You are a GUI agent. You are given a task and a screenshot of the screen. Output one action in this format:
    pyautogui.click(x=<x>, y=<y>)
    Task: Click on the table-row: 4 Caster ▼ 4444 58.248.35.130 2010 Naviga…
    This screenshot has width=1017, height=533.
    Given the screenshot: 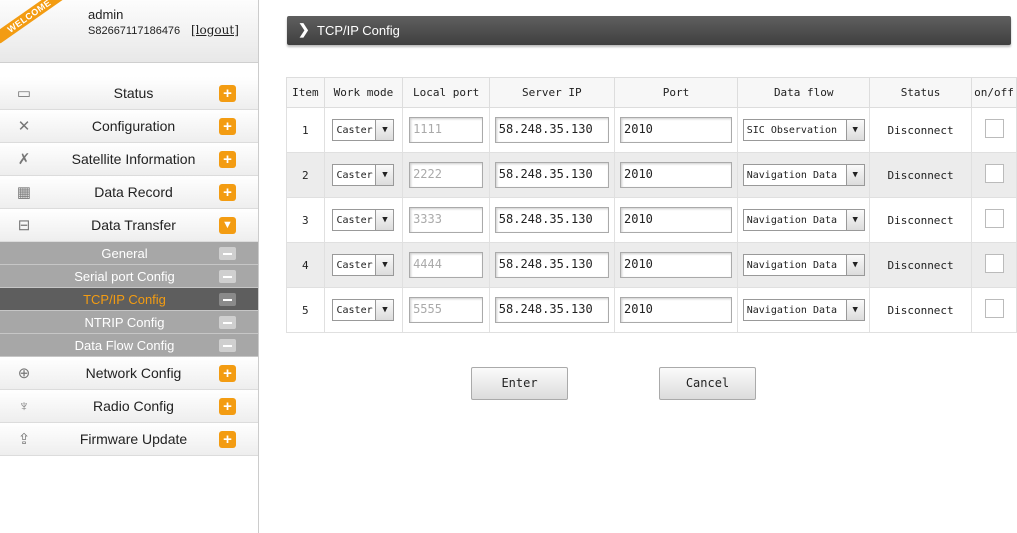 What is the action you would take?
    pyautogui.click(x=651, y=265)
    